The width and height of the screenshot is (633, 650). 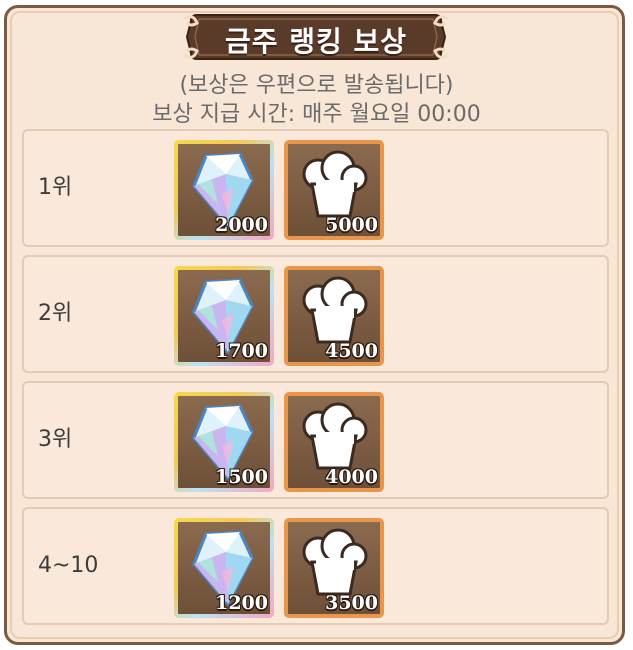 What do you see at coordinates (351, 351) in the screenshot?
I see `hat-count: 4500` at bounding box center [351, 351].